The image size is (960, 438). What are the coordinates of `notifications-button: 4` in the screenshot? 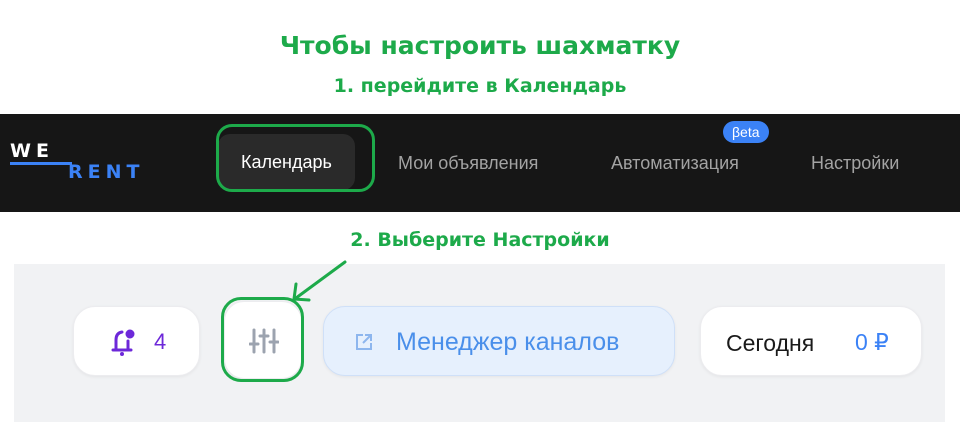 It's located at (136, 341).